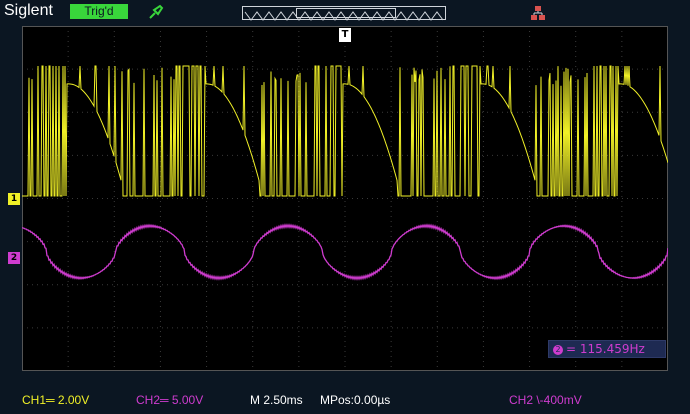 This screenshot has height=414, width=690. I want to click on trigger-status-badge: Trig'd, so click(99, 11).